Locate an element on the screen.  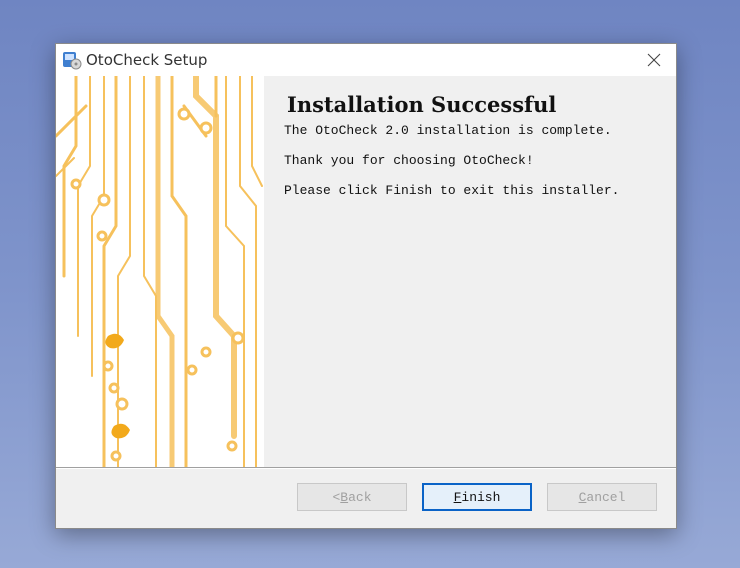
finish-button: Finish is located at coordinates (477, 497).